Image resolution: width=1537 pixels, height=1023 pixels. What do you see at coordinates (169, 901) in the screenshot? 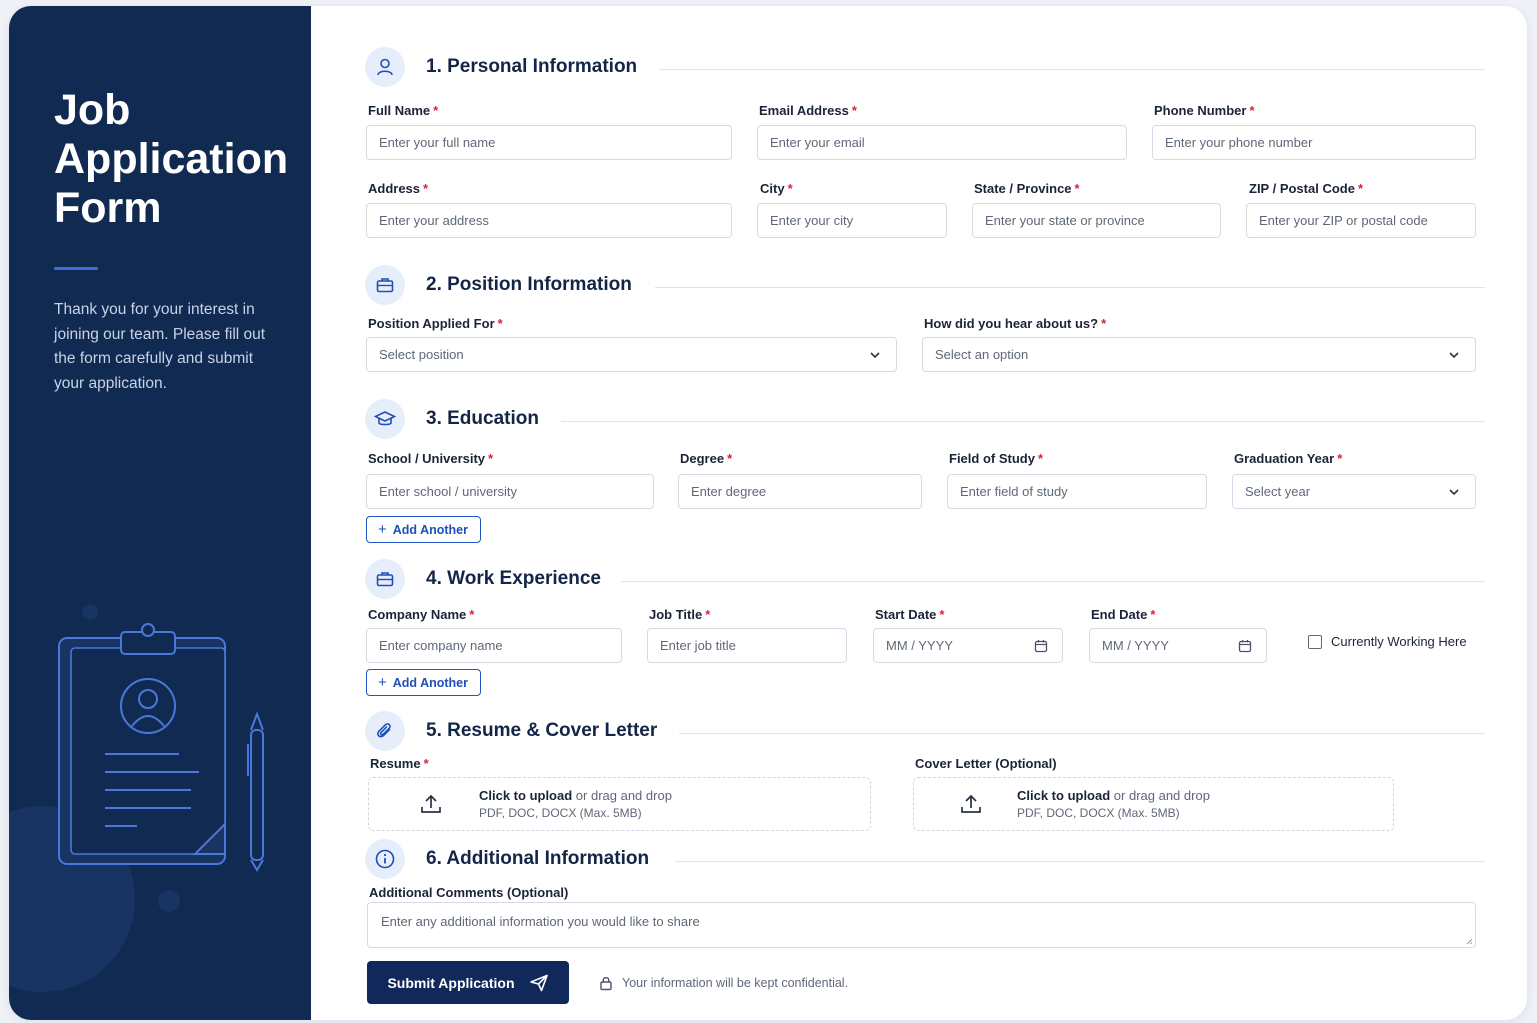
I see `decorative-dot` at bounding box center [169, 901].